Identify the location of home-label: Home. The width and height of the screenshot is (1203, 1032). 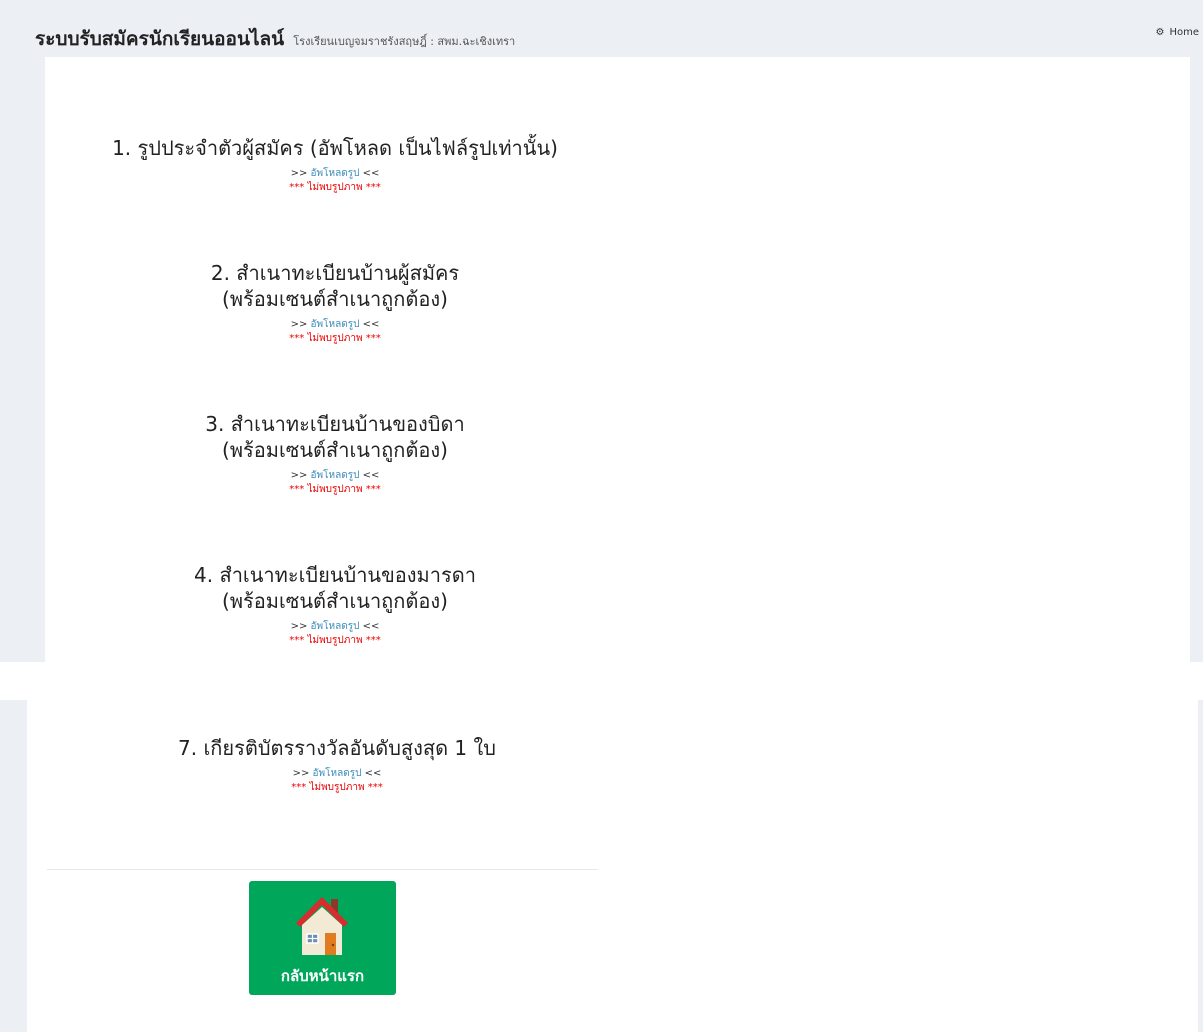
(1184, 32).